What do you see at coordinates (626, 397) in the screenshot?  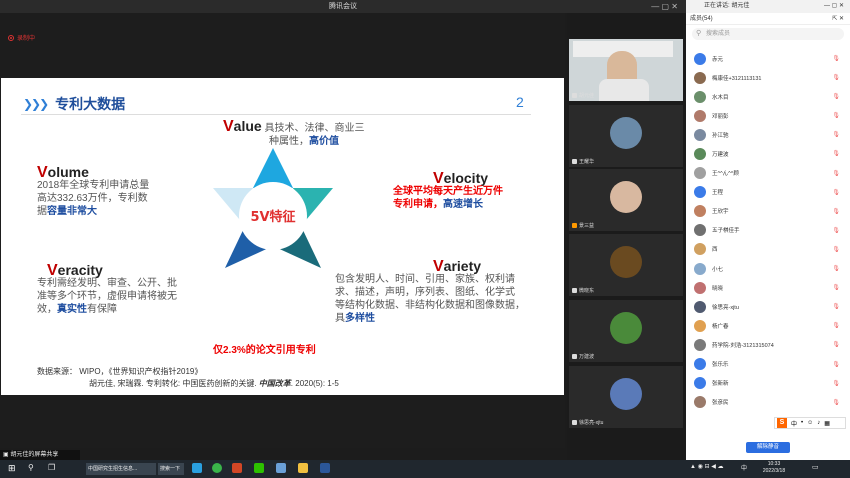 I see `video-tile: 徐思亮-xjtu` at bounding box center [626, 397].